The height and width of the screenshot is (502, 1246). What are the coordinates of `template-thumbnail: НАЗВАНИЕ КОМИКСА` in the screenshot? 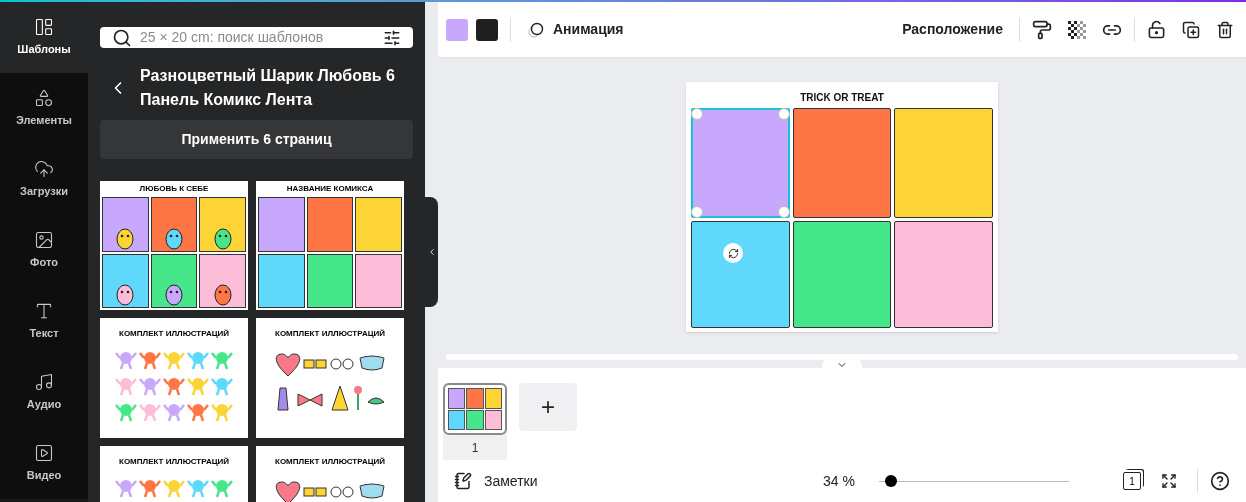 It's located at (330, 245).